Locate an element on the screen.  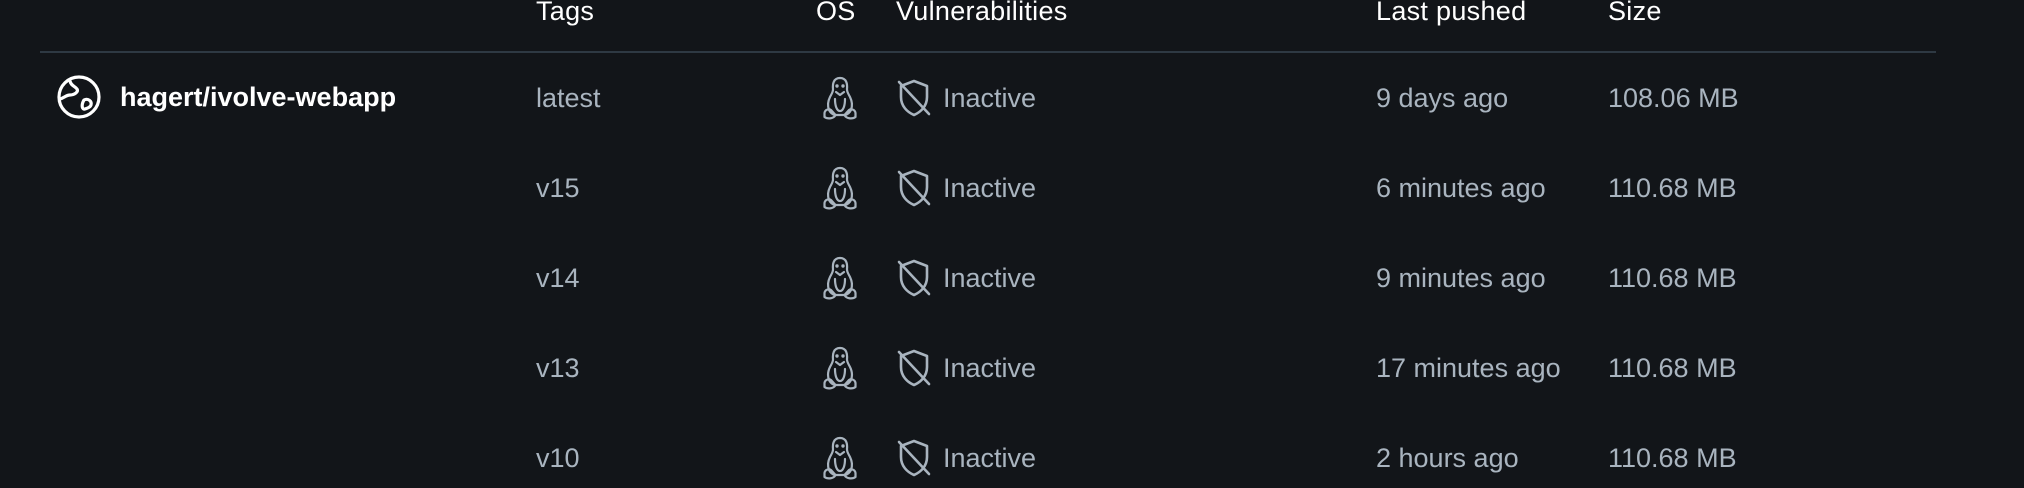
column-header-vulnerabilities: Vulnerabilities is located at coordinates (982, 13).